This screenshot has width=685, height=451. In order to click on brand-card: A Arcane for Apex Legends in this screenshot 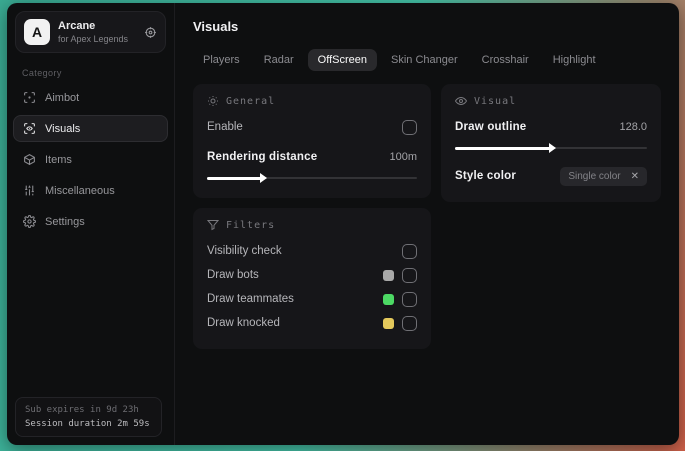, I will do `click(90, 32)`.